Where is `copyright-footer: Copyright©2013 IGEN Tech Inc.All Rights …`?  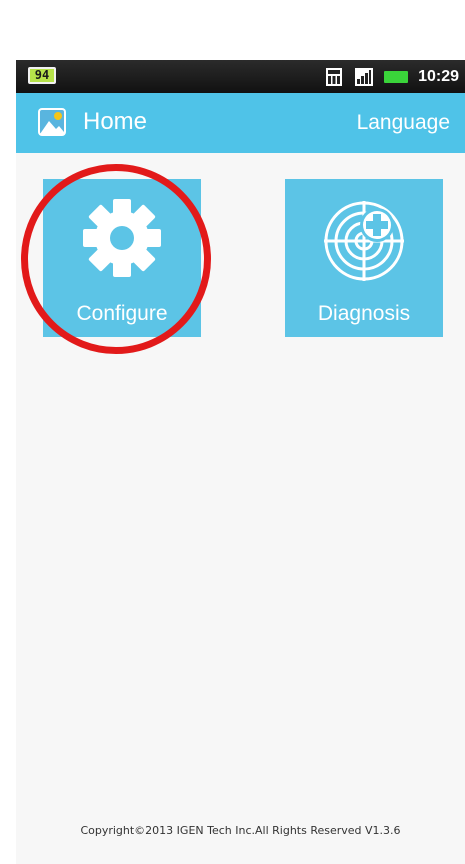
copyright-footer: Copyright©2013 IGEN Tech Inc.All Rights … is located at coordinates (240, 830).